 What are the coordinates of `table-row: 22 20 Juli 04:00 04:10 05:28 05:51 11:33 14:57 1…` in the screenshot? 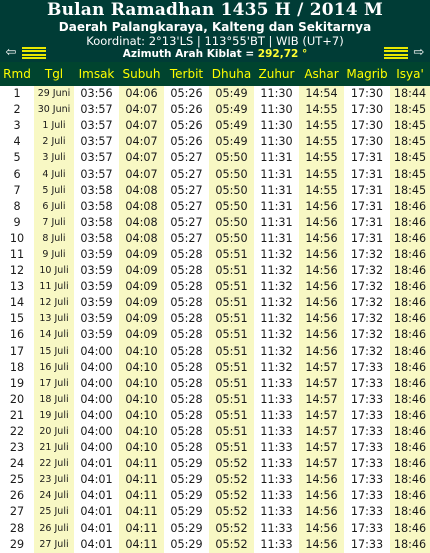 It's located at (215, 432).